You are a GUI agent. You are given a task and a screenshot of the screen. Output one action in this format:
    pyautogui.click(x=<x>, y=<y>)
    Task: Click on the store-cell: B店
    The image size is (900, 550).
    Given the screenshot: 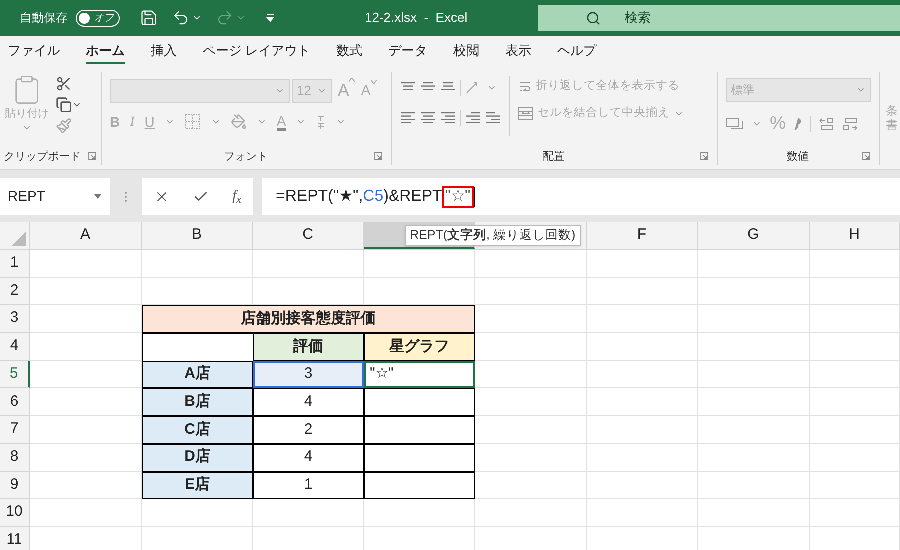 What is the action you would take?
    pyautogui.click(x=197, y=402)
    